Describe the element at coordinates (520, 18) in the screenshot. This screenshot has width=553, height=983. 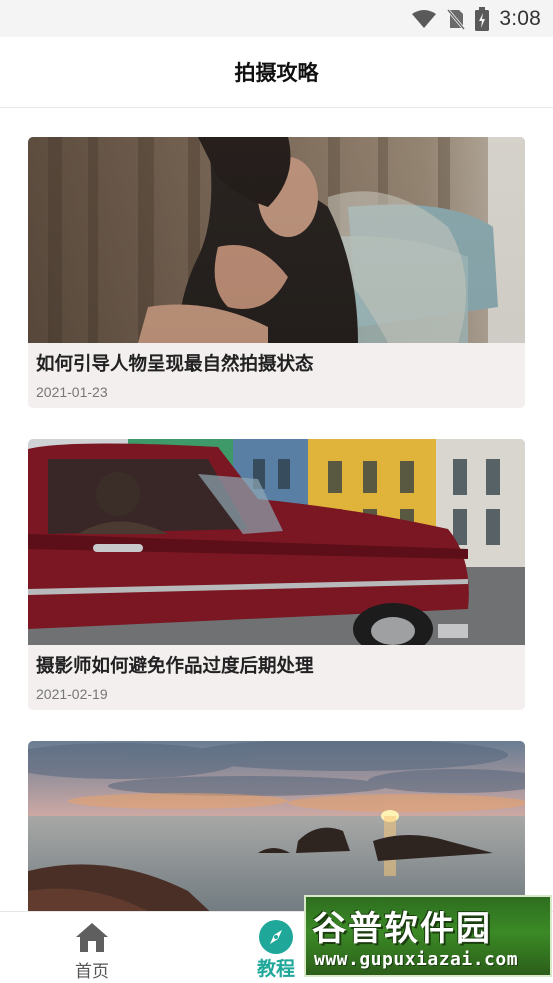
I see `status-time: 3:08` at that location.